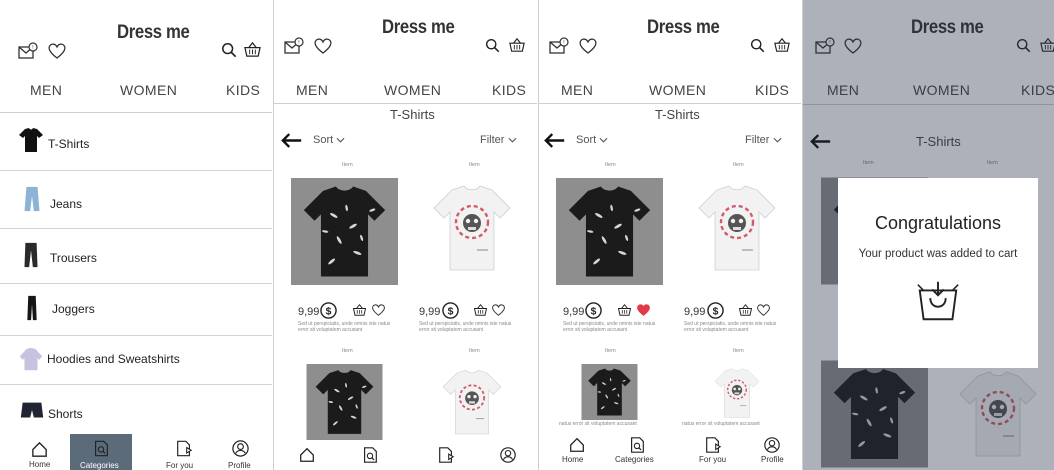 Image resolution: width=1054 pixels, height=470 pixels. I want to click on profile-icon, so click(508, 455).